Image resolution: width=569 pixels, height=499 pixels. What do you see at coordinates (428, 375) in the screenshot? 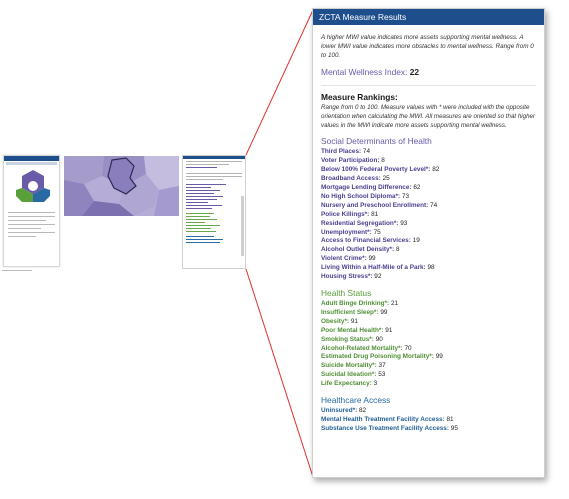
I see `measure-item: Suicidal Ideation*: 53` at bounding box center [428, 375].